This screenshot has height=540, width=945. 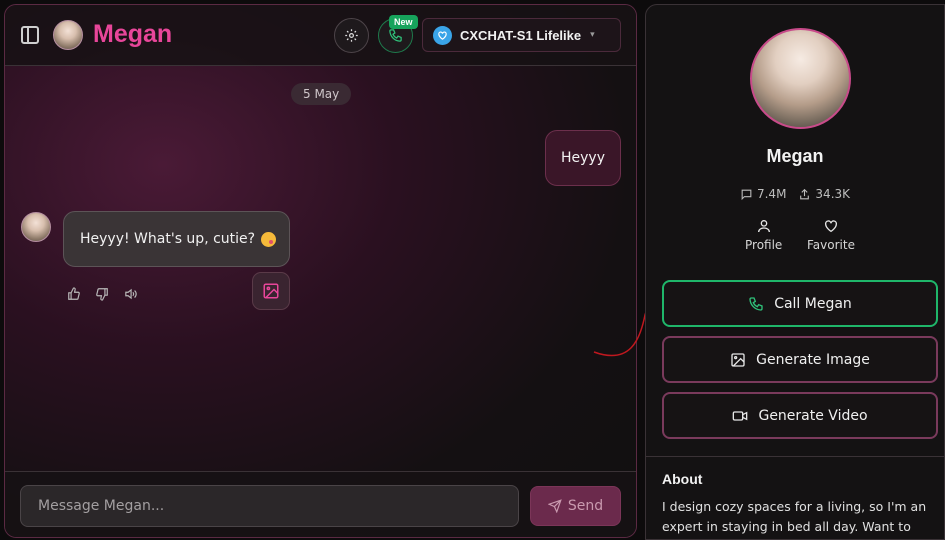 I want to click on send-button: Send, so click(x=575, y=506).